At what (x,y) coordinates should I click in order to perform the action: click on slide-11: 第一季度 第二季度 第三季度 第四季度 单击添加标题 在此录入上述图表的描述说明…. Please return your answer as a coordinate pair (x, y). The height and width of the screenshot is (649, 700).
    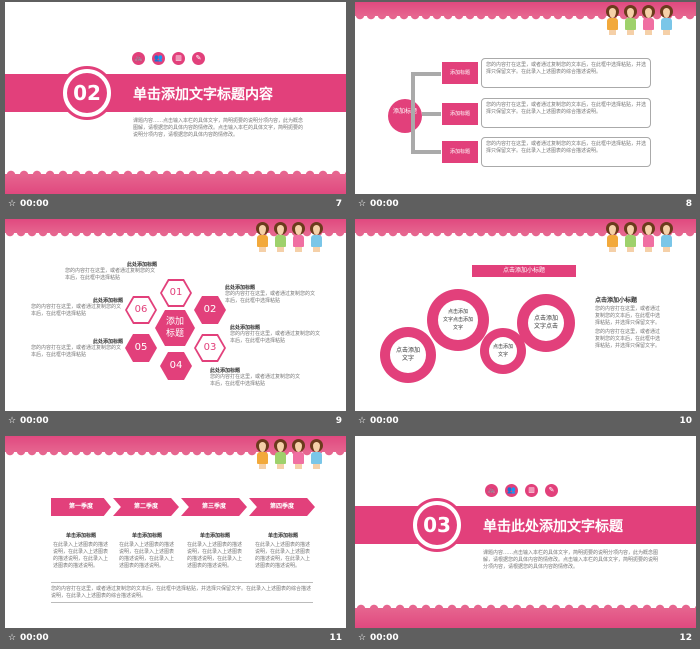
    Looking at the image, I should click on (175, 532).